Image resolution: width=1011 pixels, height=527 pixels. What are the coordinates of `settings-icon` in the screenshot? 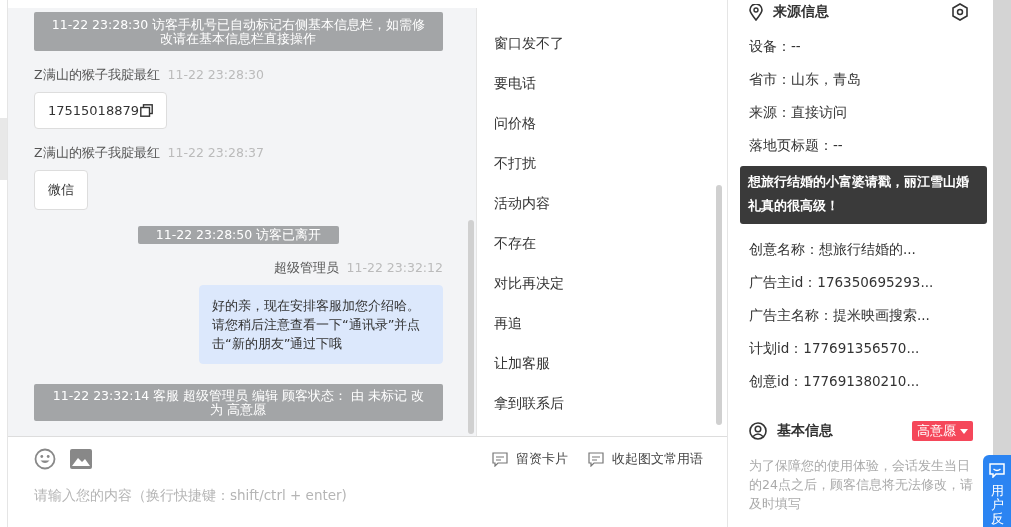 It's located at (960, 12).